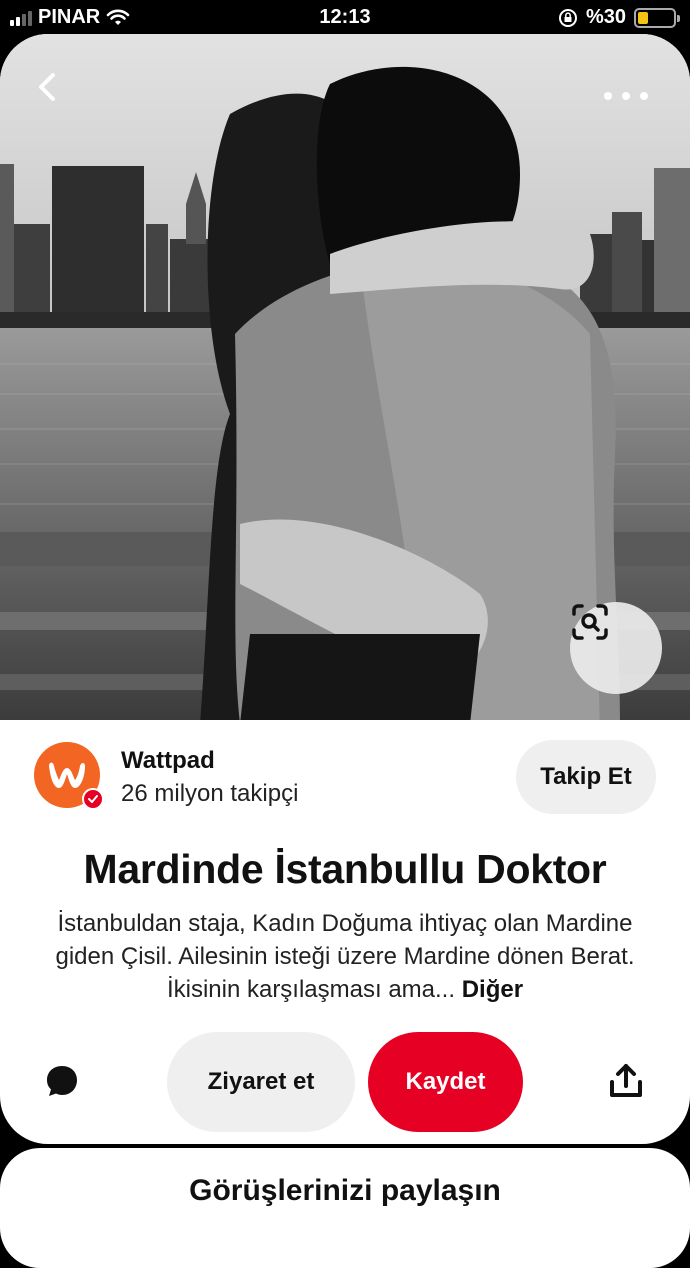 This screenshot has width=690, height=1268. Describe the element at coordinates (47, 87) in the screenshot. I see `back-arrow-icon` at that location.